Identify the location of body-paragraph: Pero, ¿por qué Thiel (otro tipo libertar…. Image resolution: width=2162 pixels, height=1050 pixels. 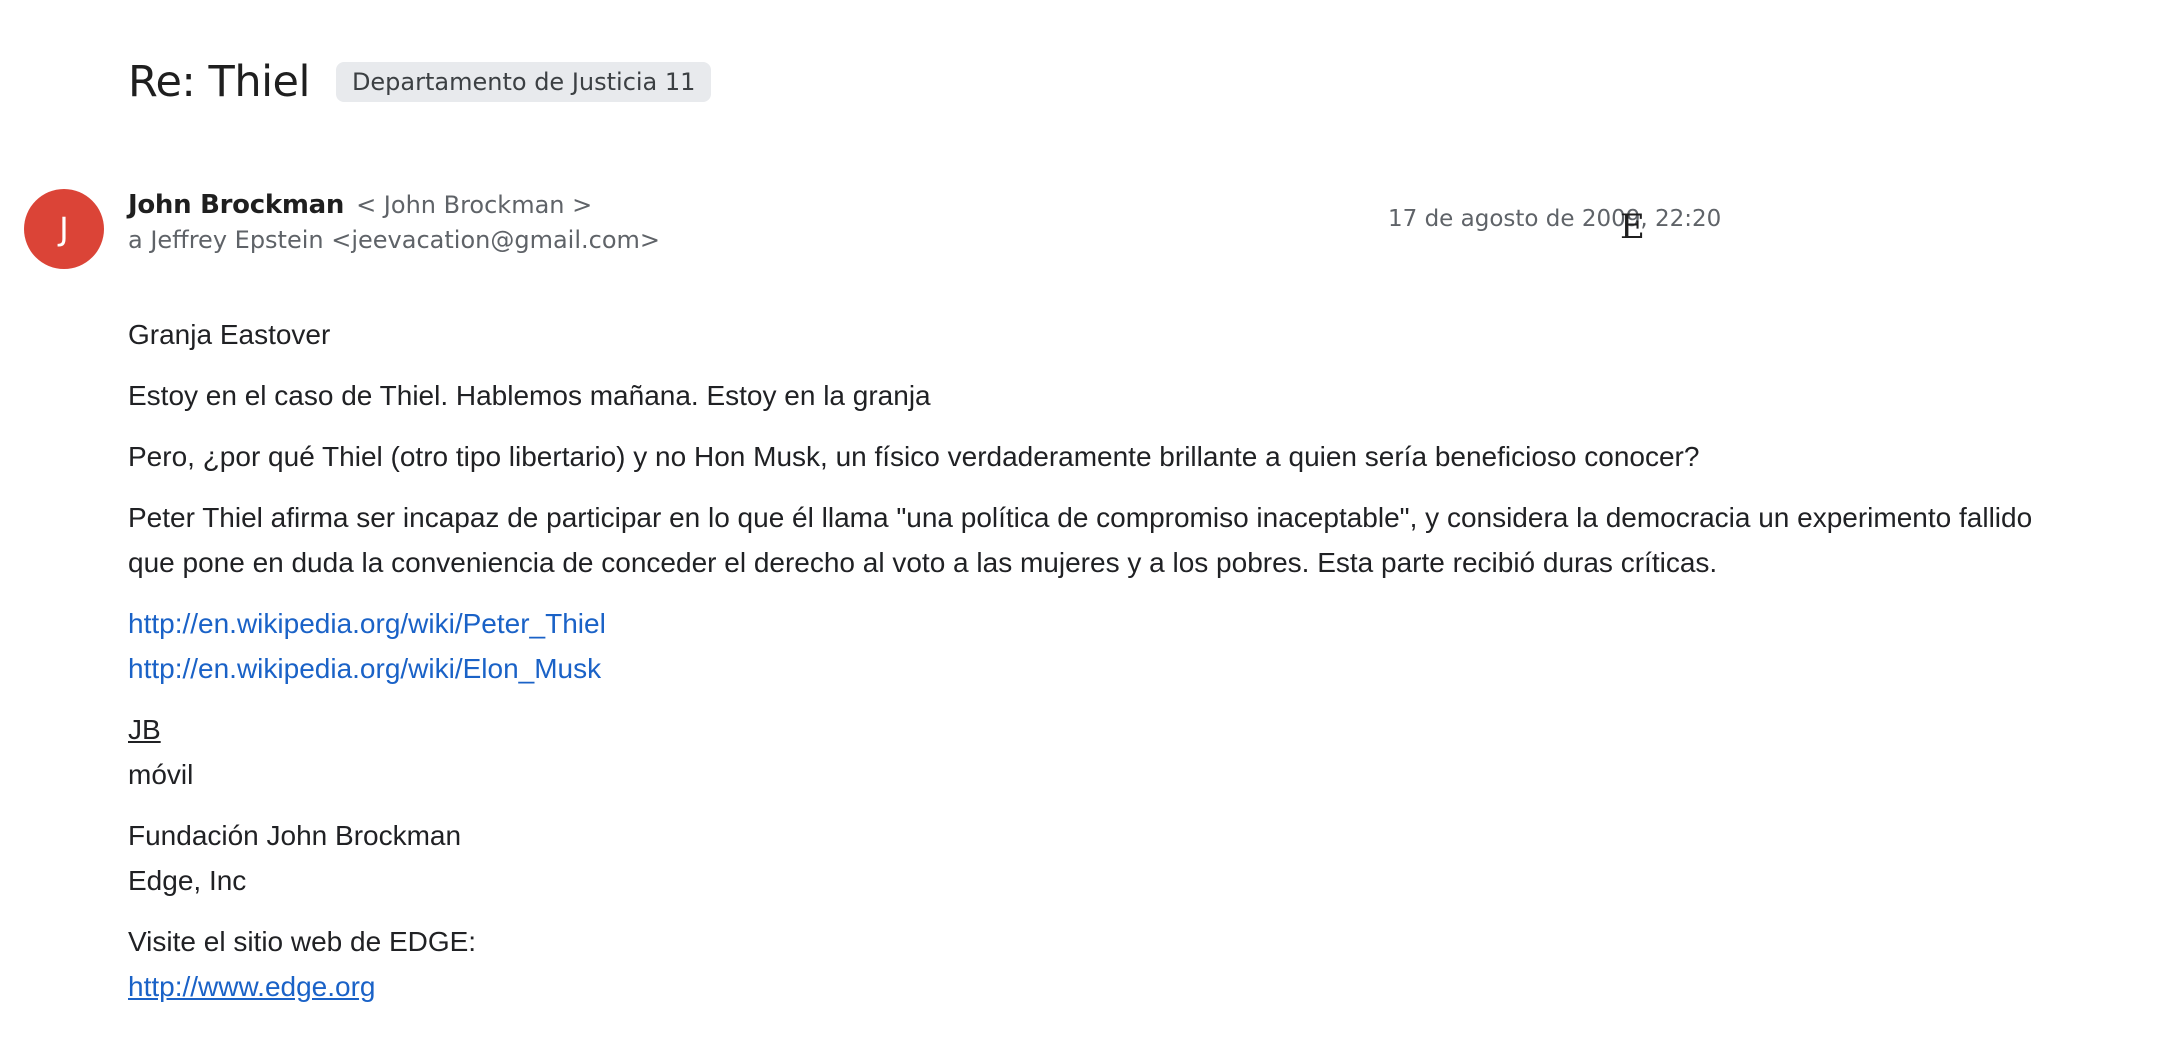
(914, 456).